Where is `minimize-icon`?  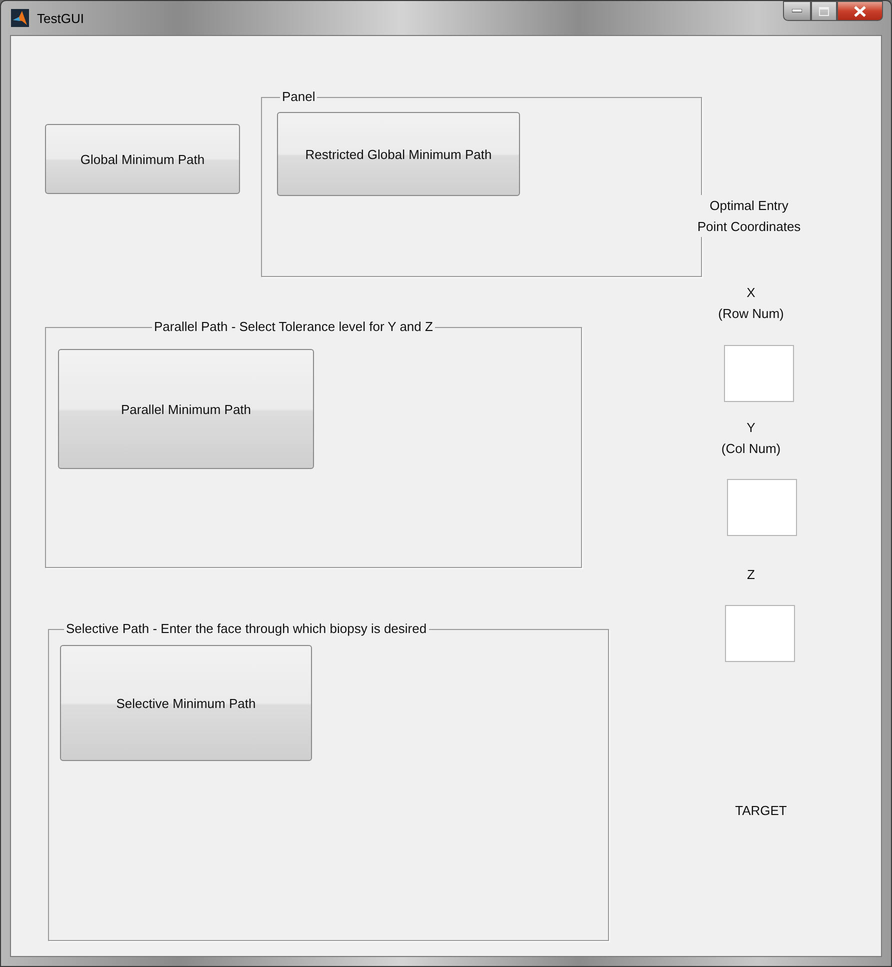
minimize-icon is located at coordinates (797, 11).